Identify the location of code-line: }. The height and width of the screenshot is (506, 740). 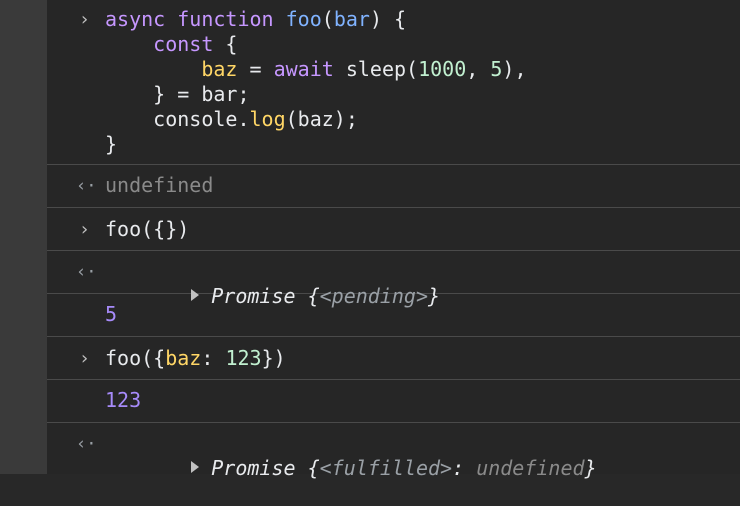
(316, 144).